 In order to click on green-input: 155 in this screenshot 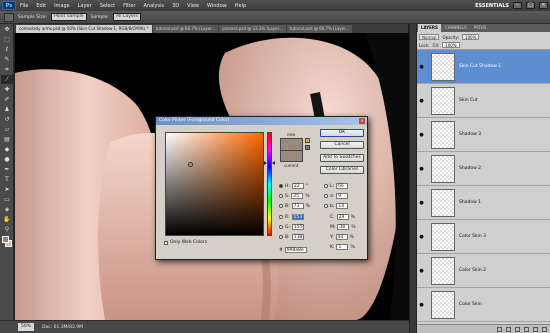, I will do `click(298, 227)`.